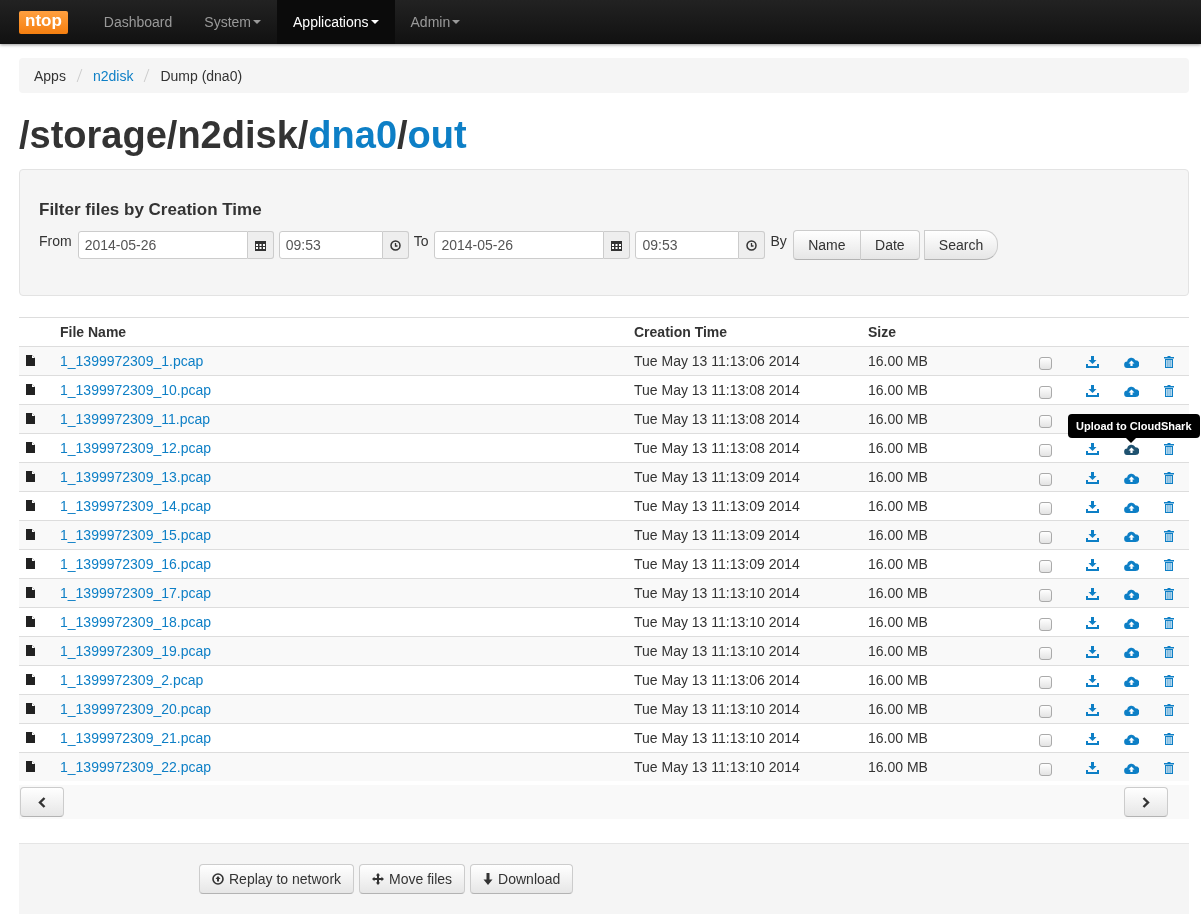  I want to click on file-link: 1_1399972309_1.pcap, so click(132, 361).